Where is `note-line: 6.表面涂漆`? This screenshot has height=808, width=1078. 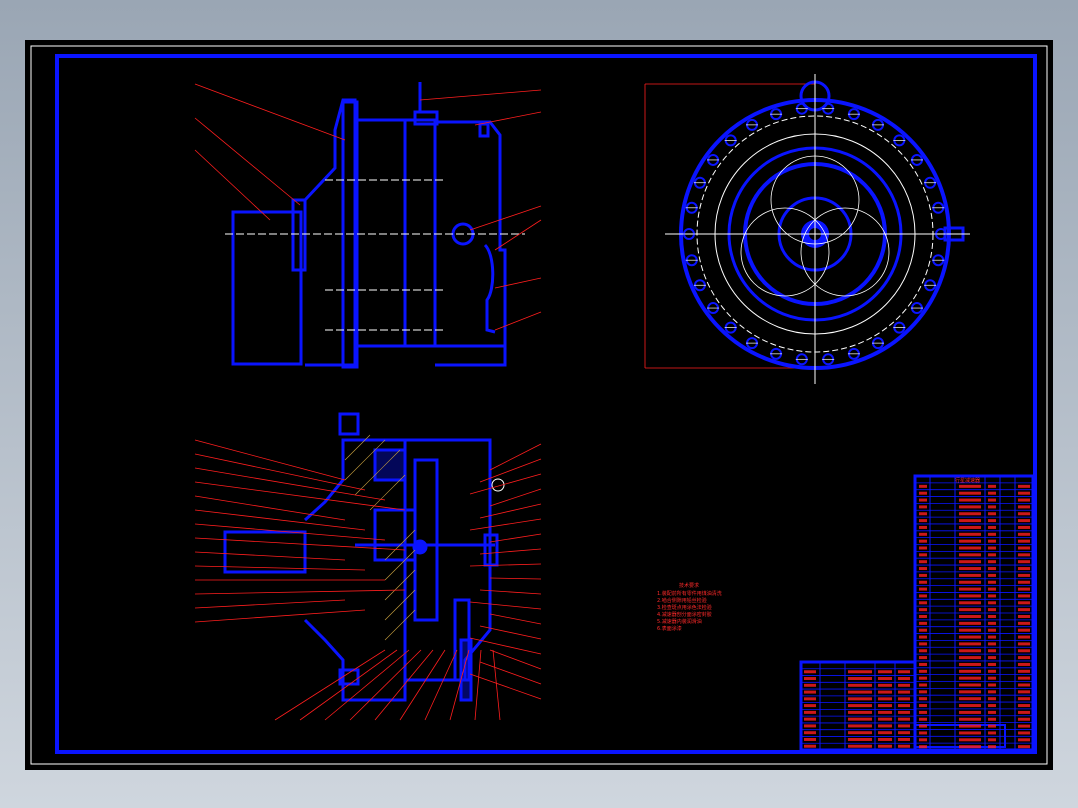 note-line: 6.表面涂漆 is located at coordinates (669, 629).